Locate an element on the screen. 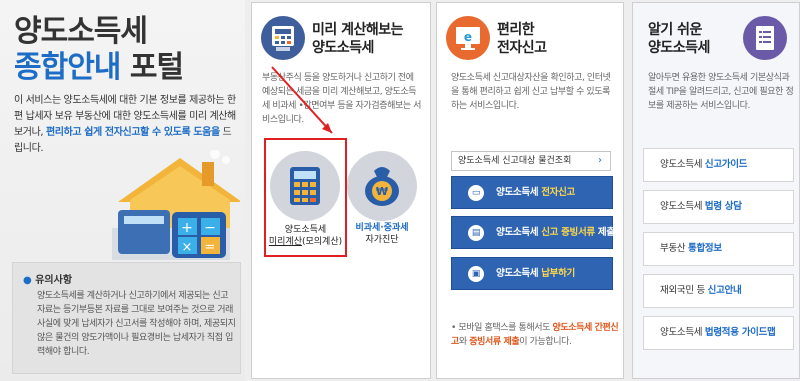 This screenshot has width=800, height=381. asset-lookup-label: 양도소득세 신고대상 물건조회 is located at coordinates (515, 161).